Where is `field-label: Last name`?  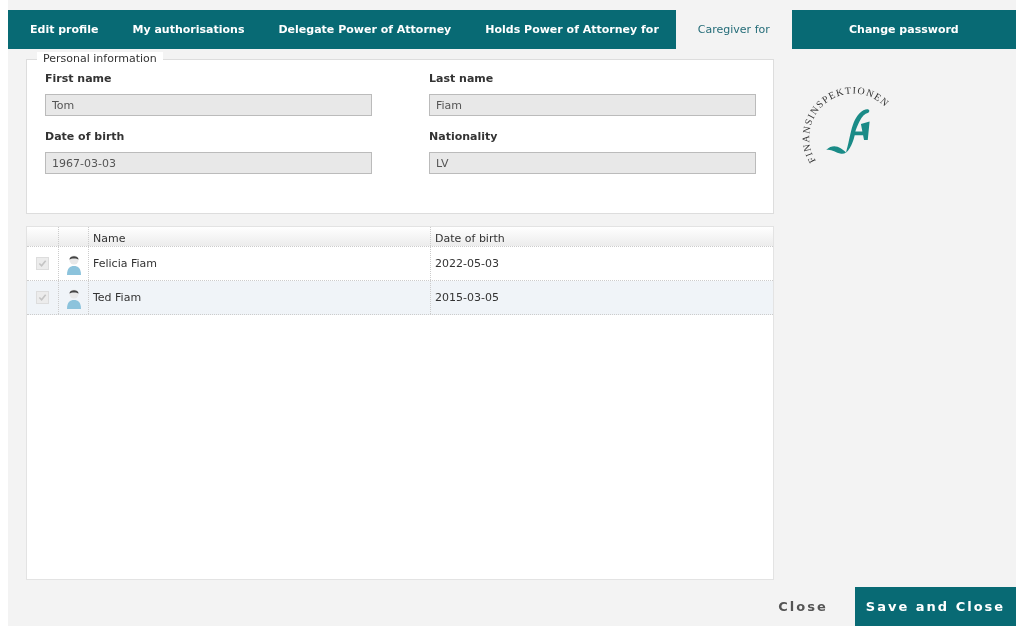
field-label: Last name is located at coordinates (462, 78).